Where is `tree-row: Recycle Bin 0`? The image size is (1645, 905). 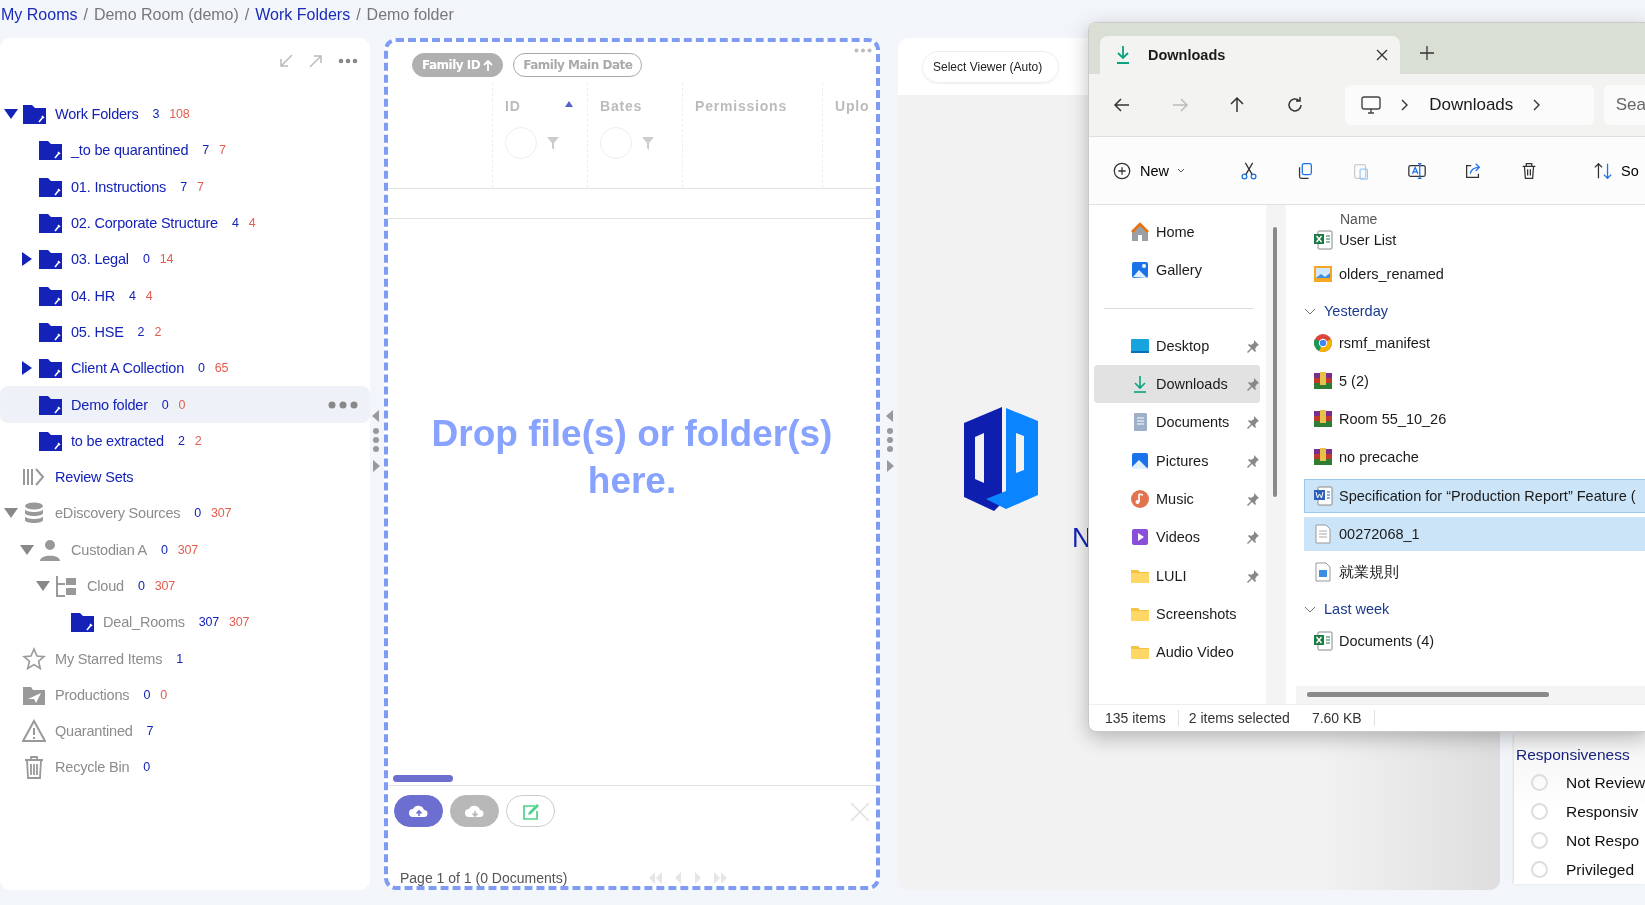
tree-row: Recycle Bin 0 is located at coordinates (185, 767).